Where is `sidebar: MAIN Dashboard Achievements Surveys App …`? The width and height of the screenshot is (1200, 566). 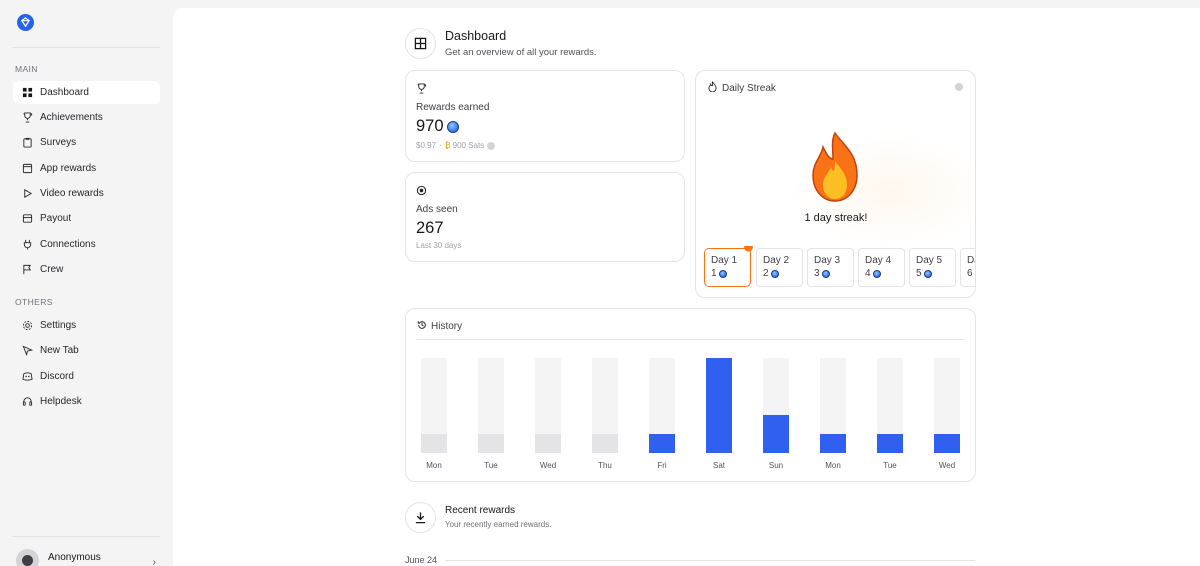 sidebar: MAIN Dashboard Achievements Surveys App … is located at coordinates (86, 283).